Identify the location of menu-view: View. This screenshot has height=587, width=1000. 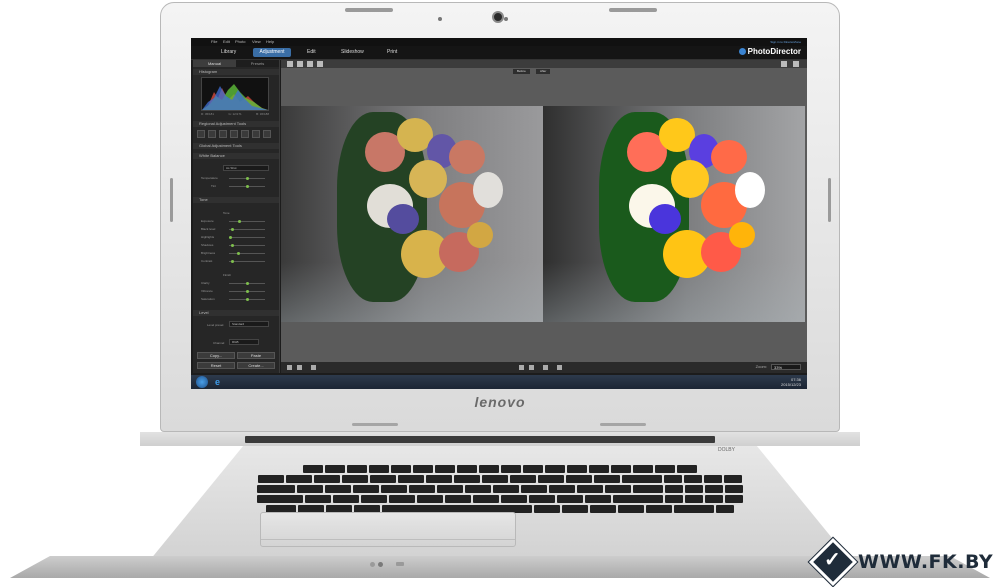
(256, 41).